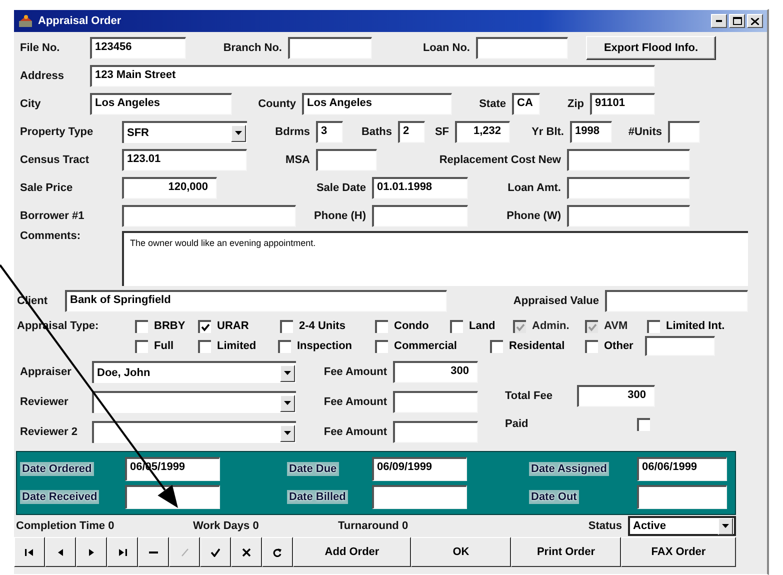 This screenshot has height=575, width=783. I want to click on field-label: Sale Date, so click(341, 188).